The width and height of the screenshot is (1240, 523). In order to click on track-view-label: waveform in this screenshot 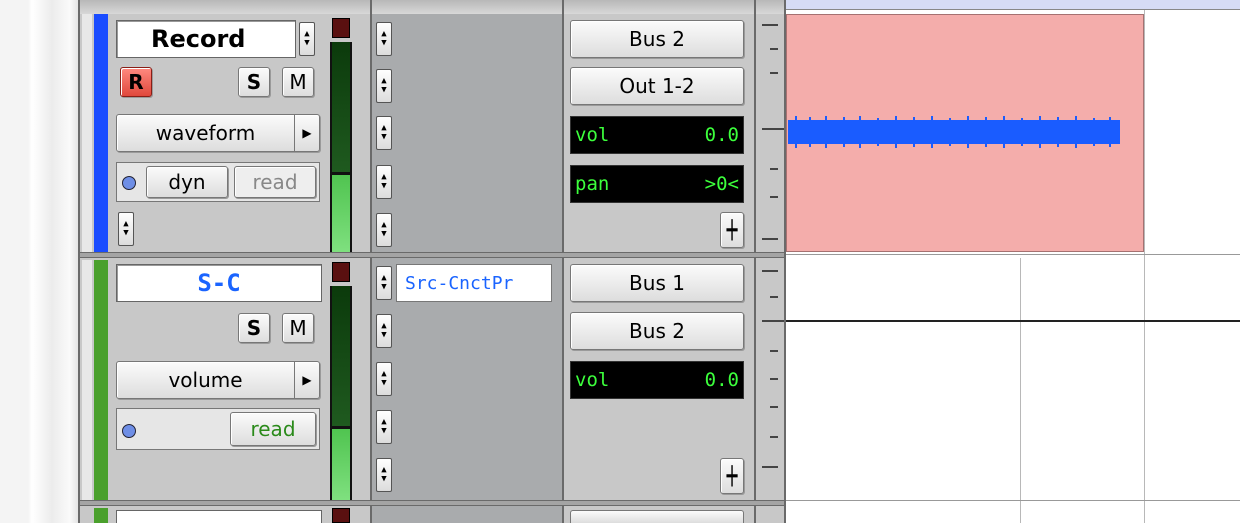, I will do `click(205, 133)`.